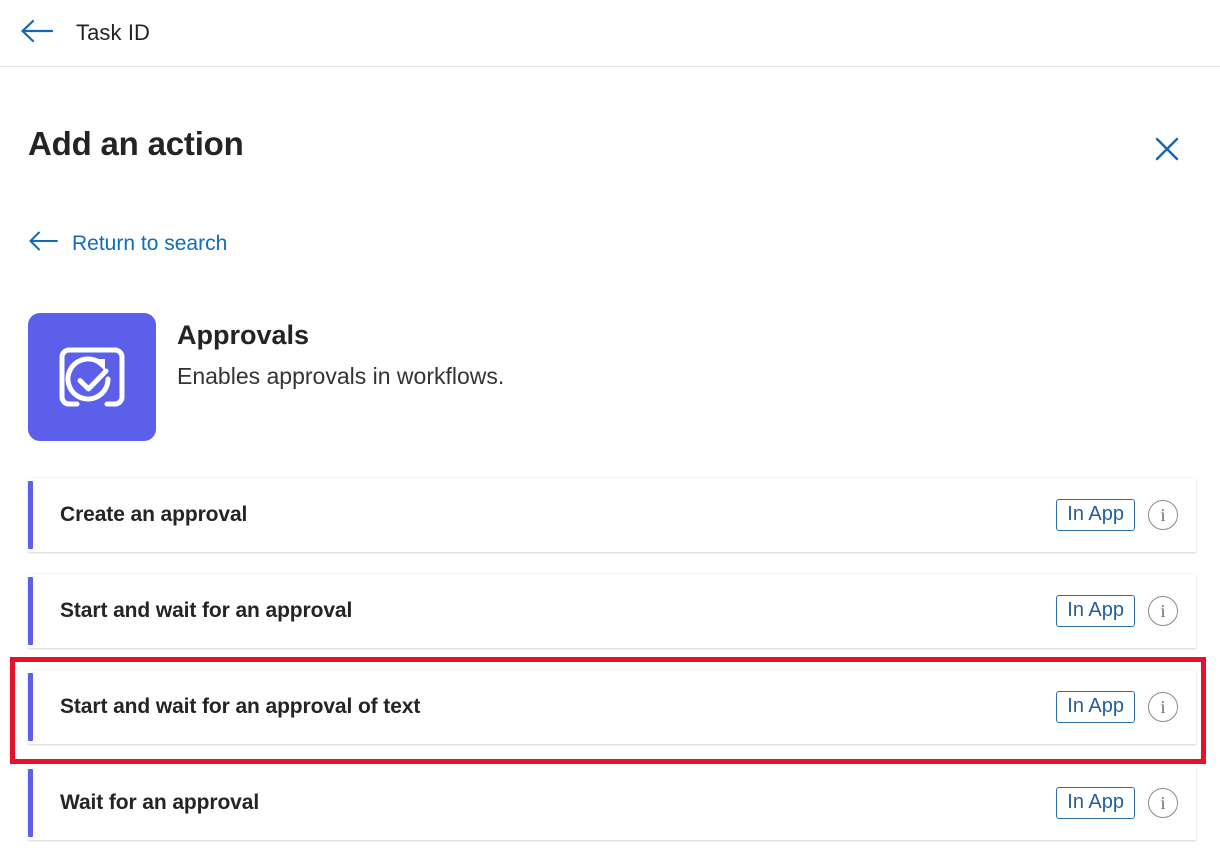 This screenshot has width=1220, height=865. Describe the element at coordinates (160, 802) in the screenshot. I see `action-label: Wait for an approval` at that location.